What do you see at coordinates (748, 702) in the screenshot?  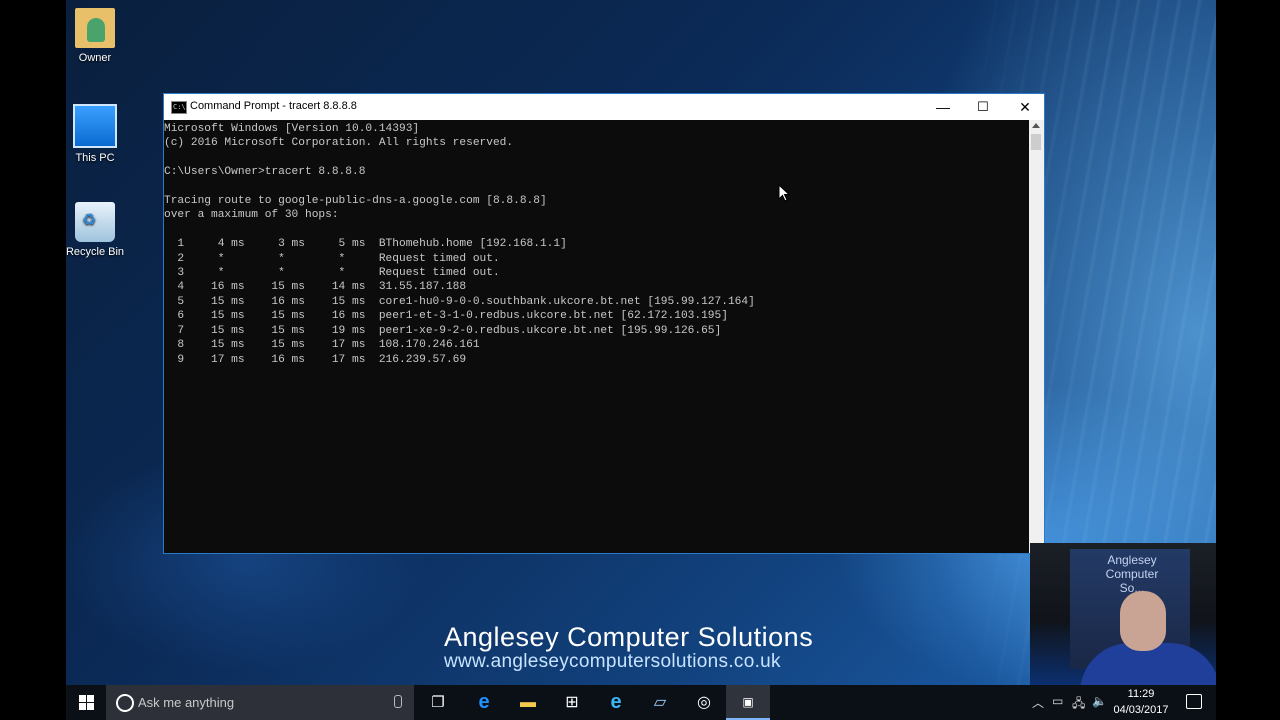 I see `command-prompt-icon: ▣` at bounding box center [748, 702].